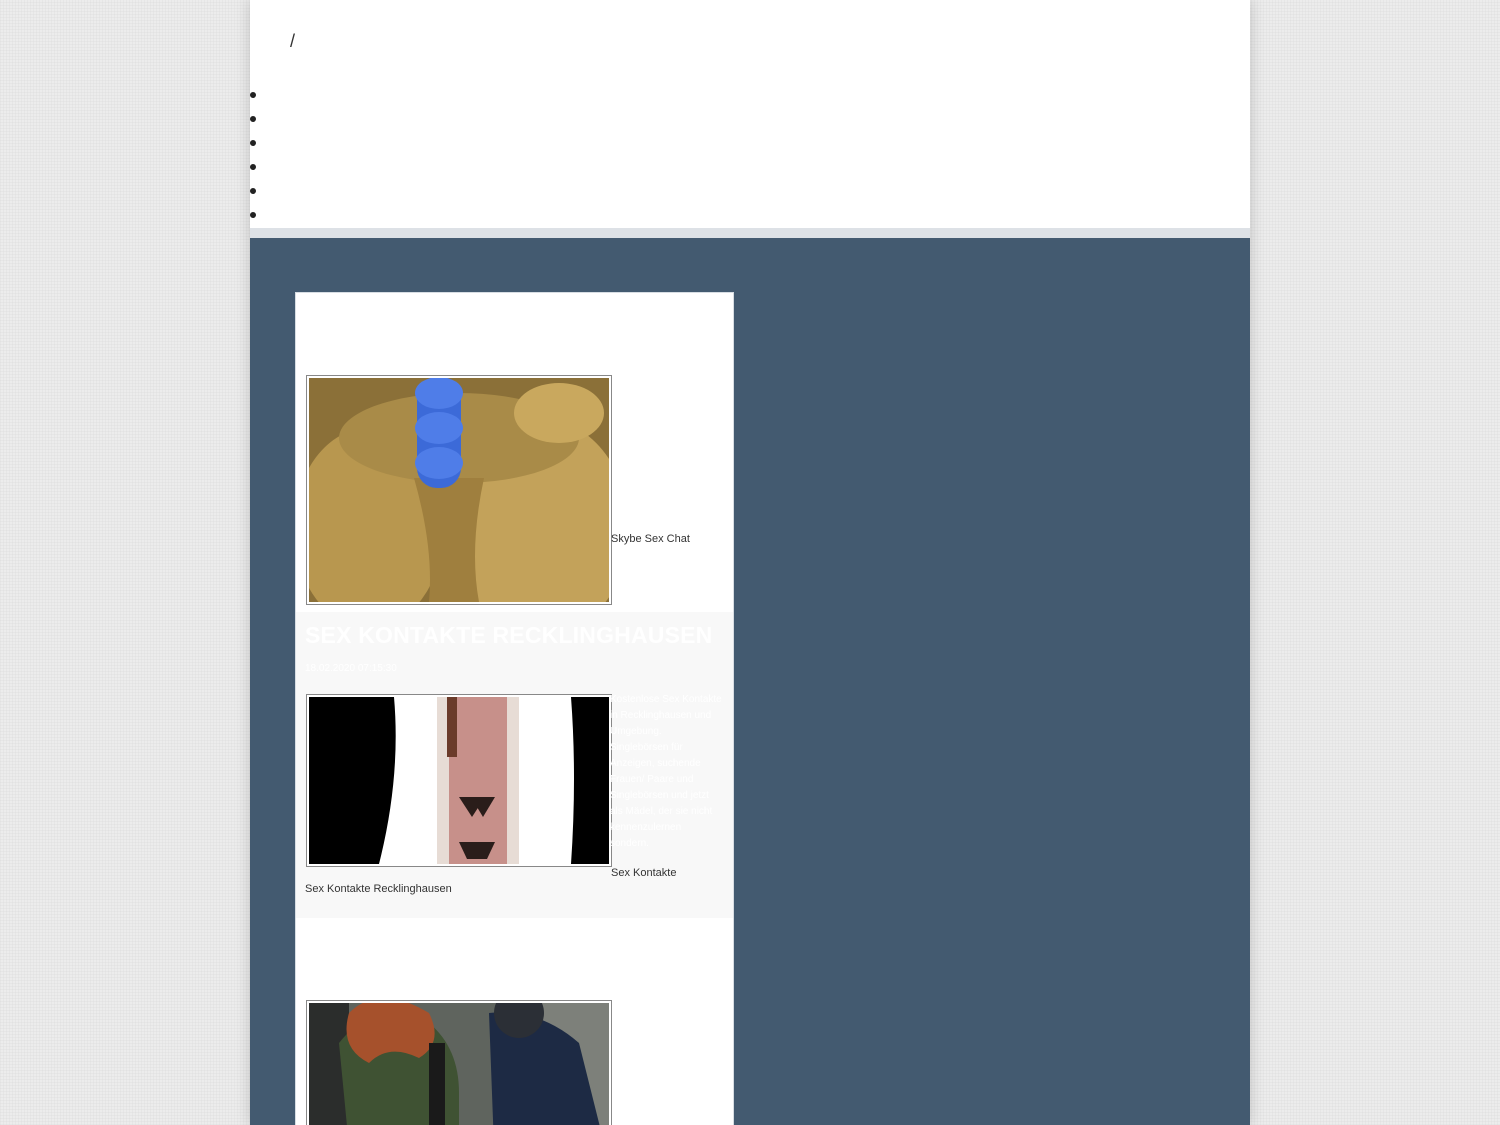  What do you see at coordinates (650, 539) in the screenshot?
I see `post-link: Skybe Sex Chat` at bounding box center [650, 539].